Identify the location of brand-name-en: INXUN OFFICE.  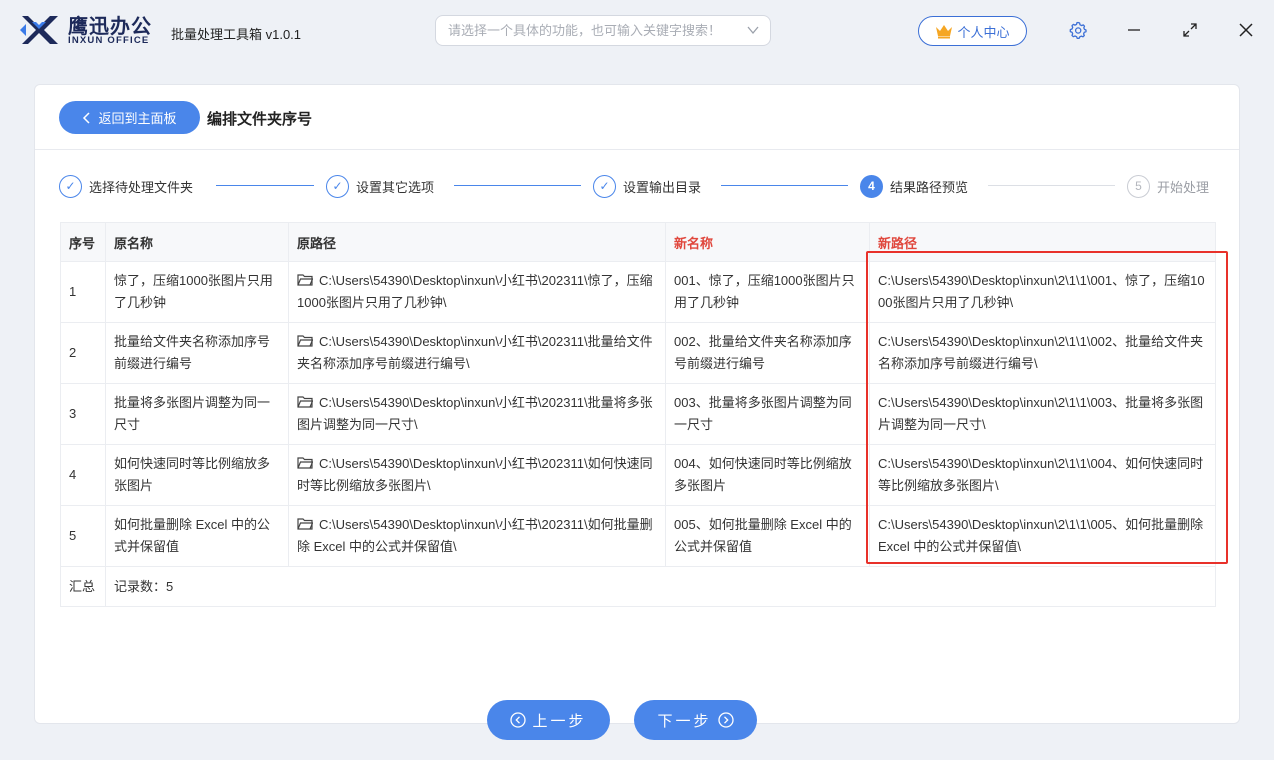
(109, 40).